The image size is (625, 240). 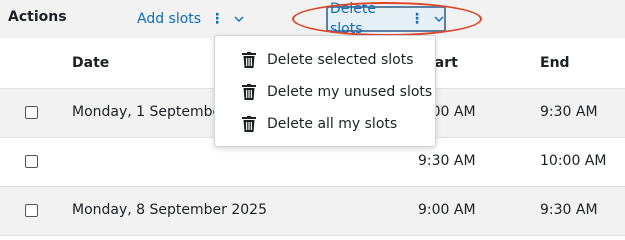 I want to click on cell-start: 9:00 AM, so click(x=447, y=210).